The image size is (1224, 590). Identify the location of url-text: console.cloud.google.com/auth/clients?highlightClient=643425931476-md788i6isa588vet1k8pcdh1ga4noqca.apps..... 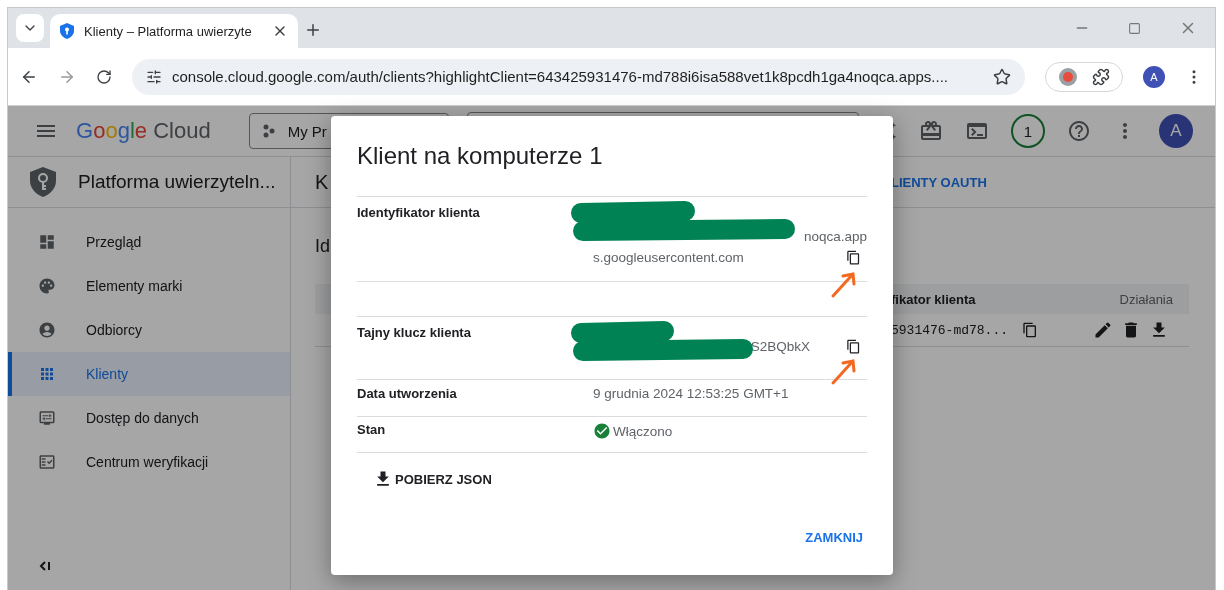
(560, 76).